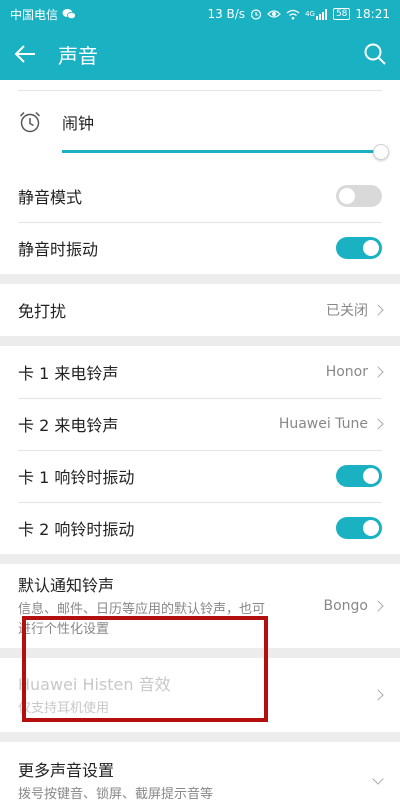 This screenshot has height=800, width=400. I want to click on slider-fill, so click(221, 151).